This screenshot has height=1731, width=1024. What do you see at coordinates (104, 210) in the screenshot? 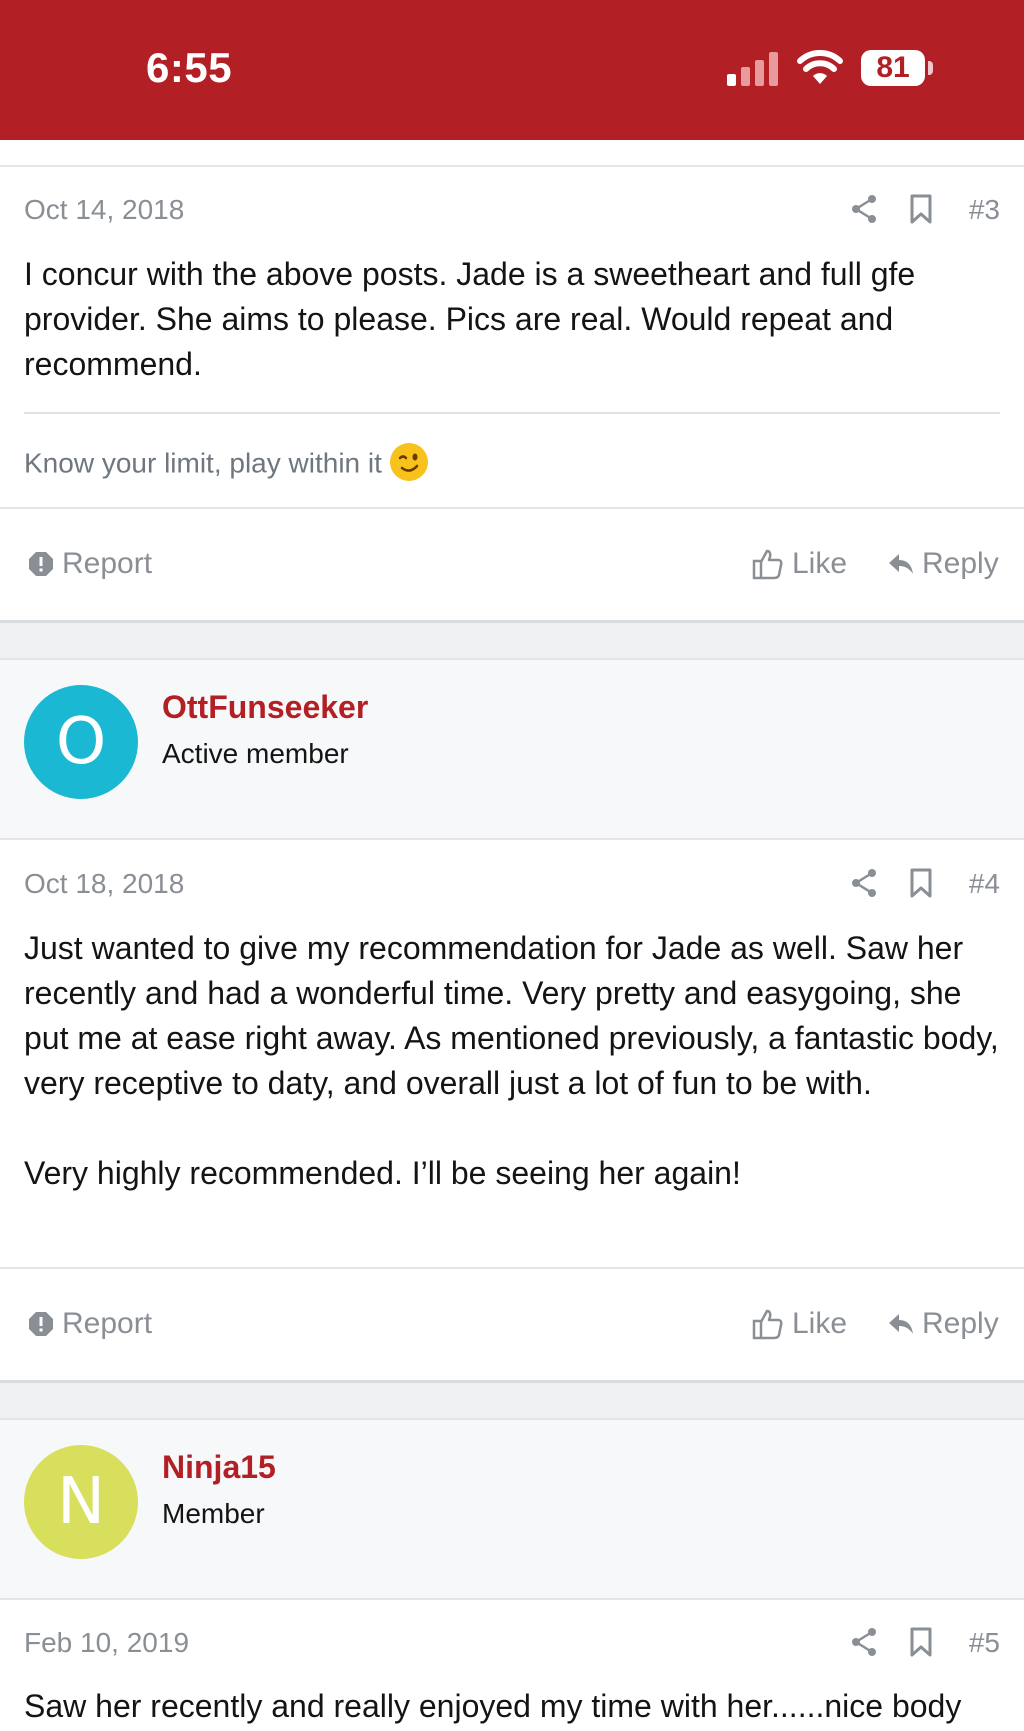
I see `post-date: Oct 14, 2018` at bounding box center [104, 210].